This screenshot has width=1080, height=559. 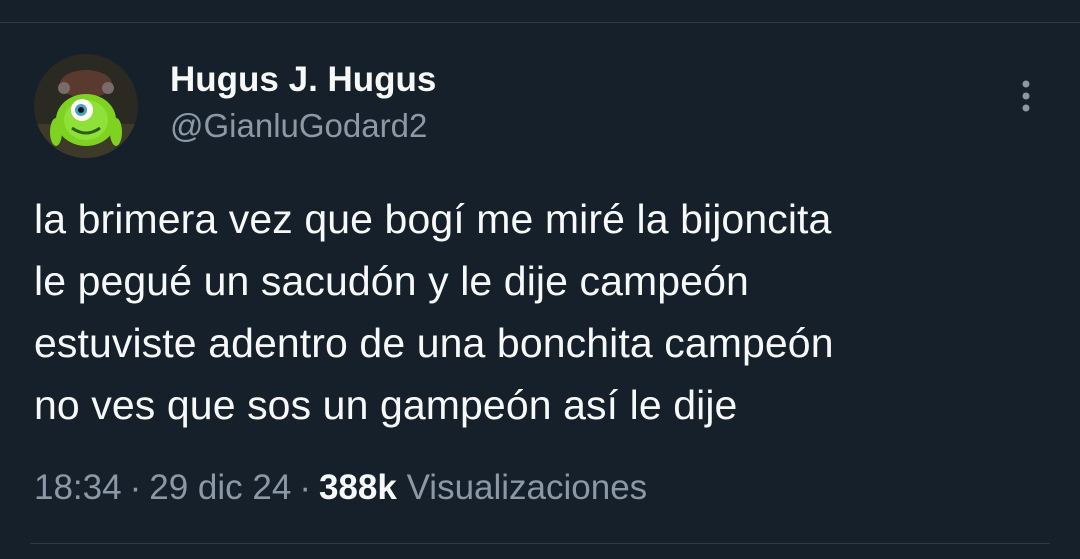 What do you see at coordinates (357, 487) in the screenshot?
I see `views-count: 388k` at bounding box center [357, 487].